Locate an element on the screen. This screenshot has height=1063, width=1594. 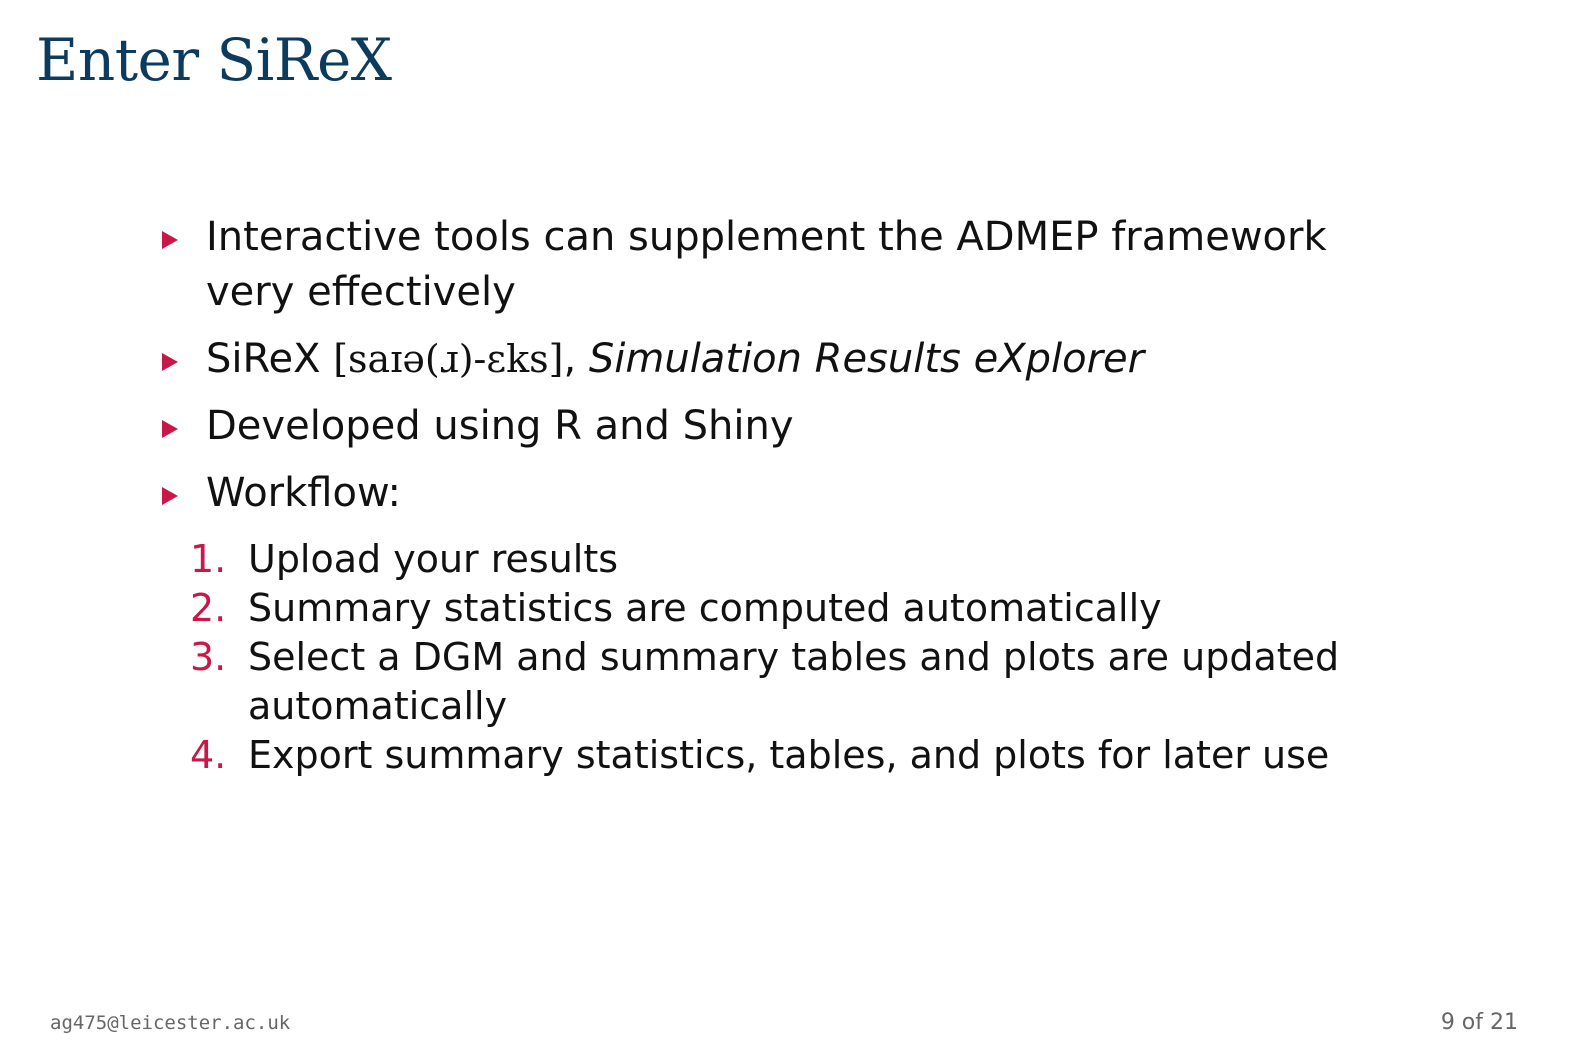
footer-email: ag475@leicester.ac.uk is located at coordinates (170, 1023).